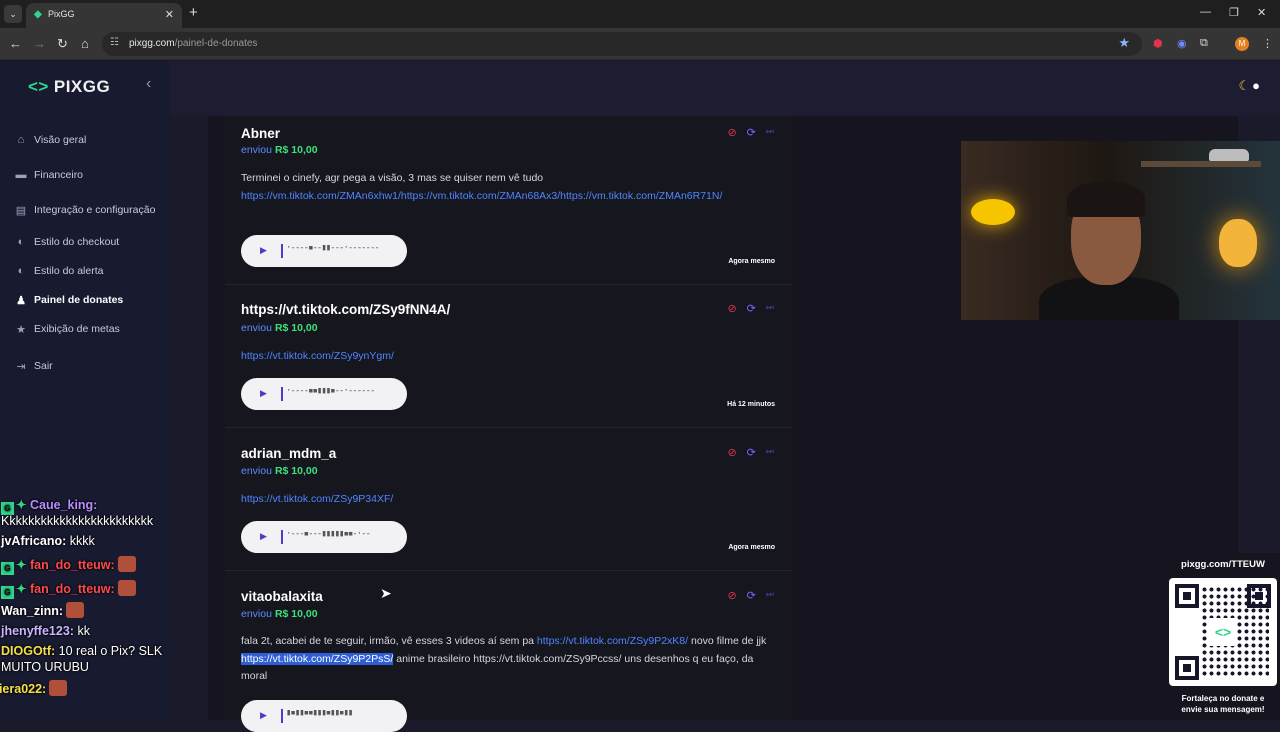 The width and height of the screenshot is (1280, 732). Describe the element at coordinates (333, 248) in the screenshot. I see `waveform-icon: ·----▪--▮▮---·-------` at that location.